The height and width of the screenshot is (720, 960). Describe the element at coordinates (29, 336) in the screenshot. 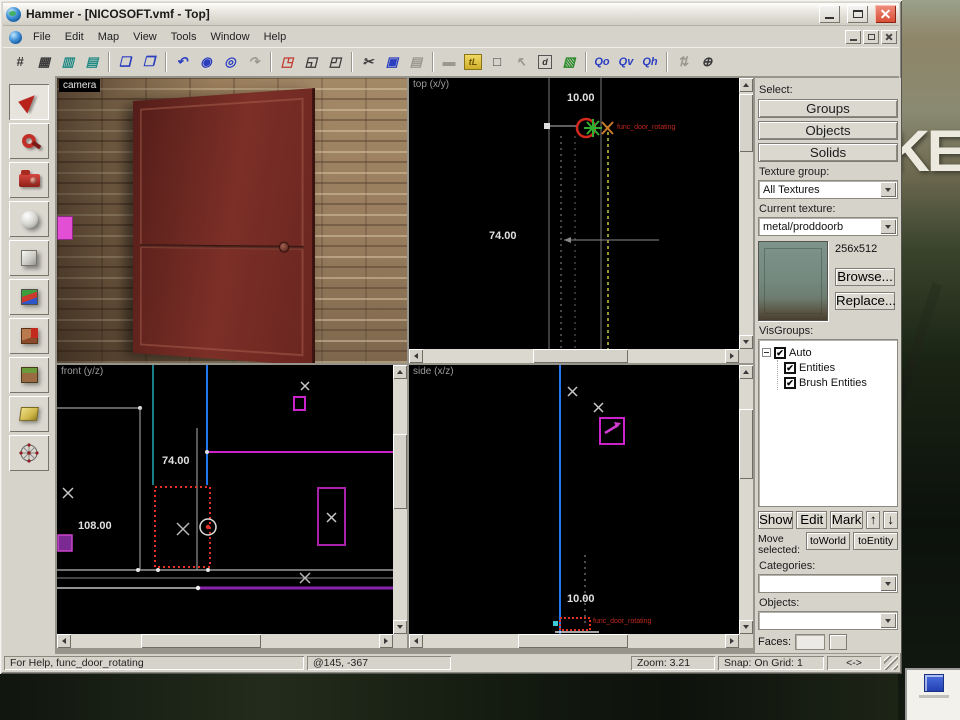

I see `apply-current-texture-tool-button` at that location.